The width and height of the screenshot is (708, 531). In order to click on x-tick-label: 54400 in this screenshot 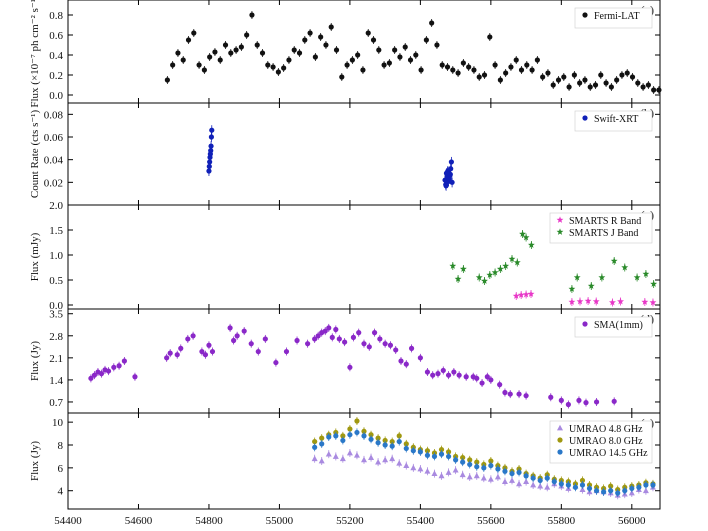, I will do `click(68, 521)`.